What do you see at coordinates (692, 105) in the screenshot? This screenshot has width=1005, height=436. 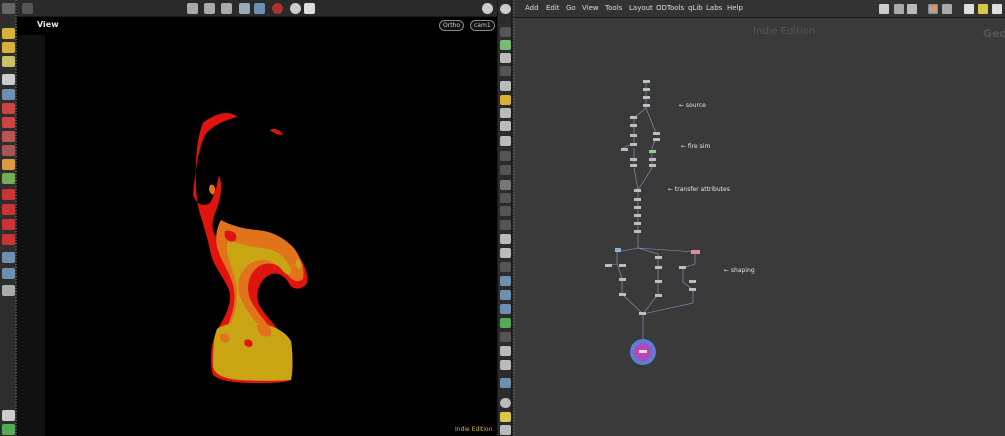 I see `sticky-source: ← source` at bounding box center [692, 105].